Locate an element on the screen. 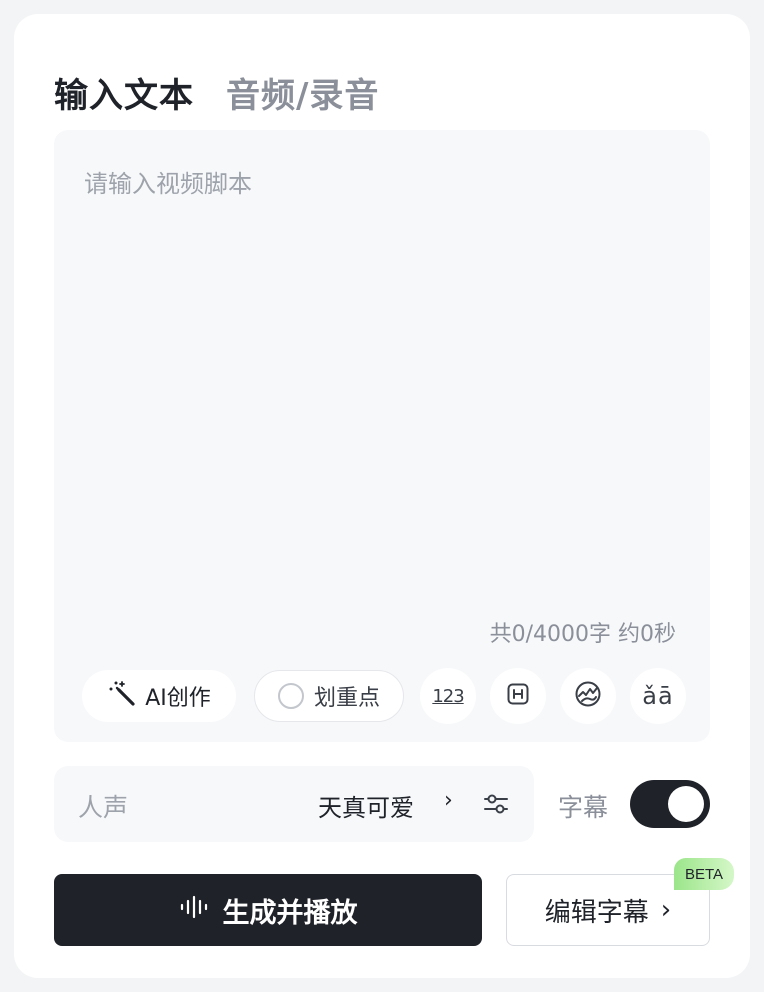  highlight-key-points-button: 划重点 is located at coordinates (329, 696).